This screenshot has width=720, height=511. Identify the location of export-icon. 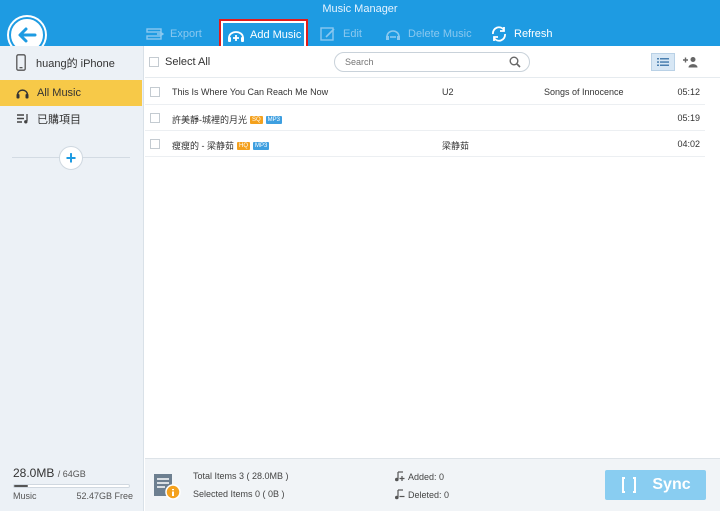
(155, 34).